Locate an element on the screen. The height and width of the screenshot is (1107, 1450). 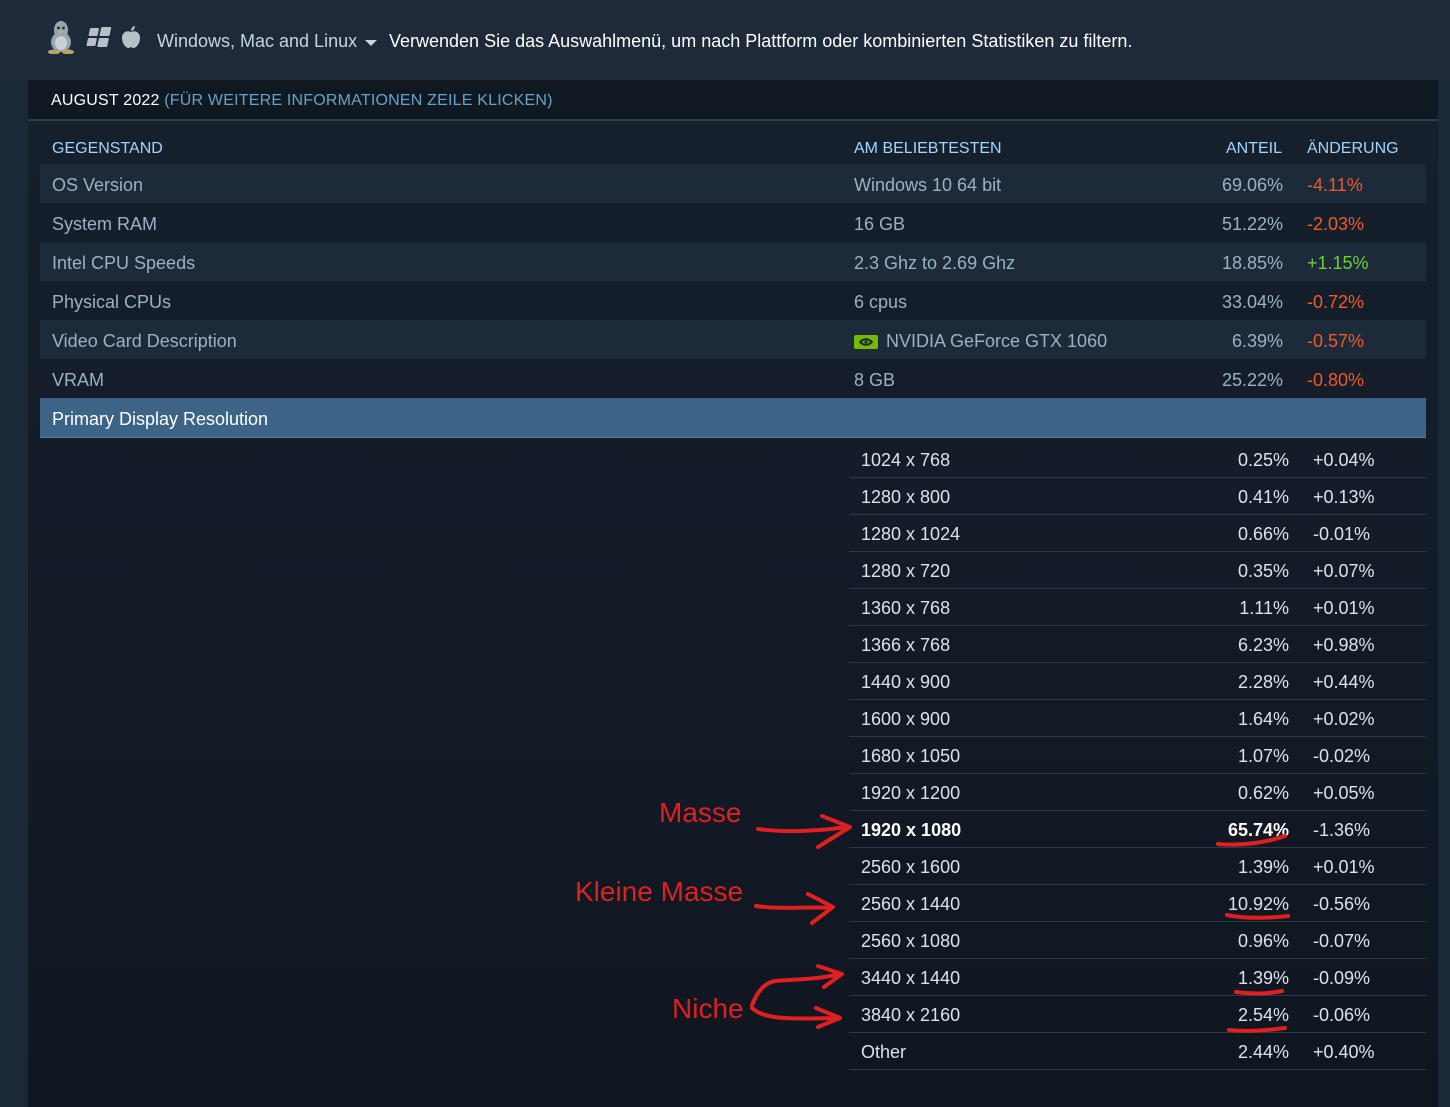
arrow-masse is located at coordinates (804, 831).